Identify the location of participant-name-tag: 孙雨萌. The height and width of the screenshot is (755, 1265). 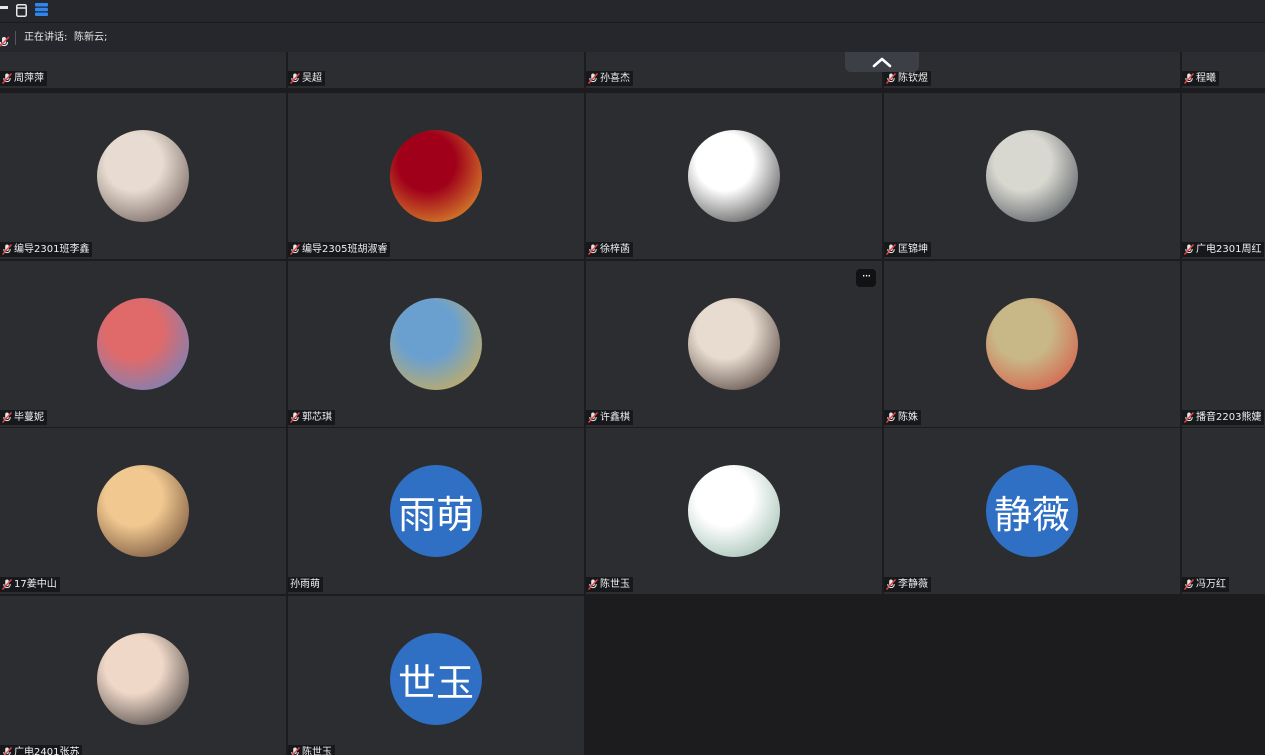
(305, 584).